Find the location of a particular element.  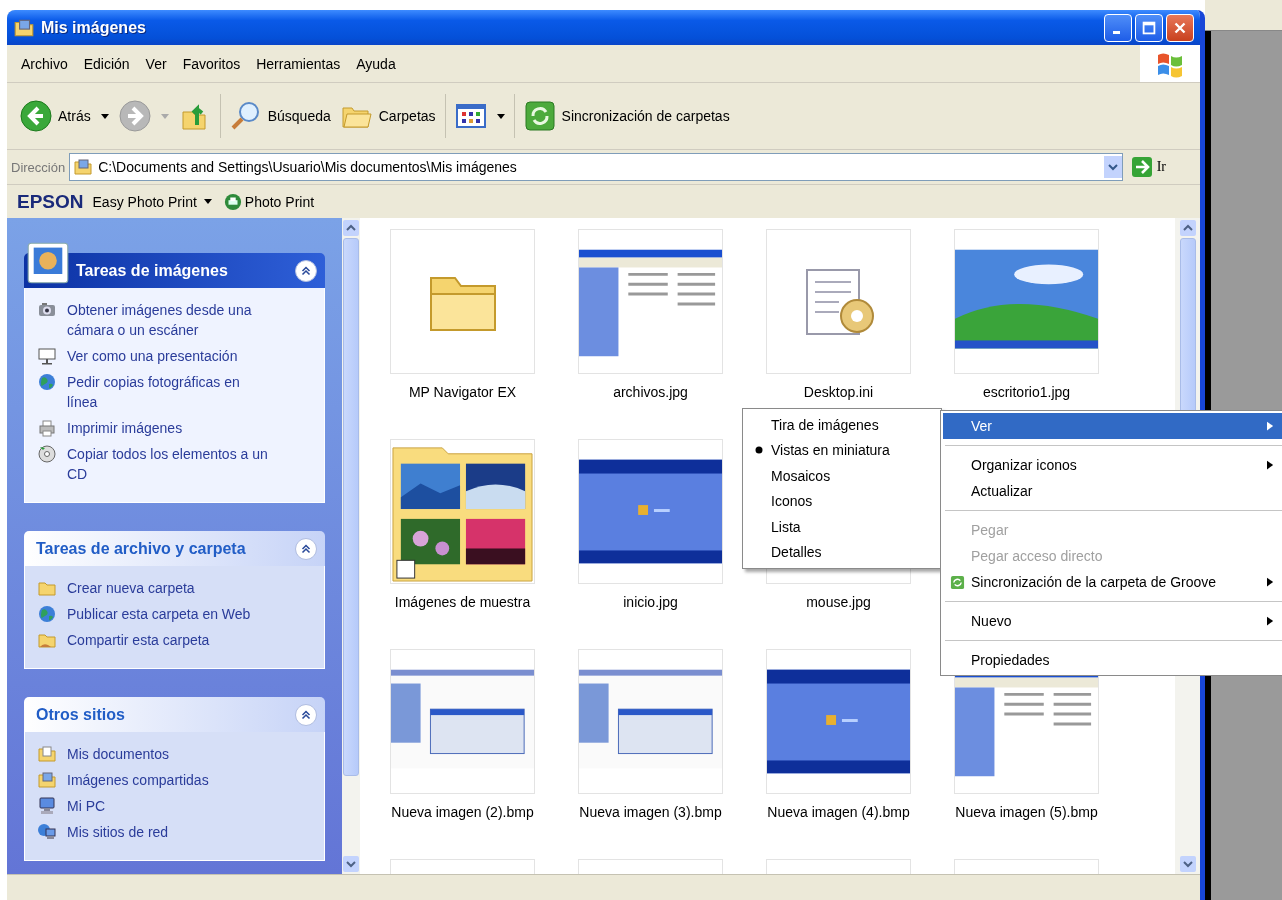

panel-title: Tareas de imágenes is located at coordinates (152, 270).